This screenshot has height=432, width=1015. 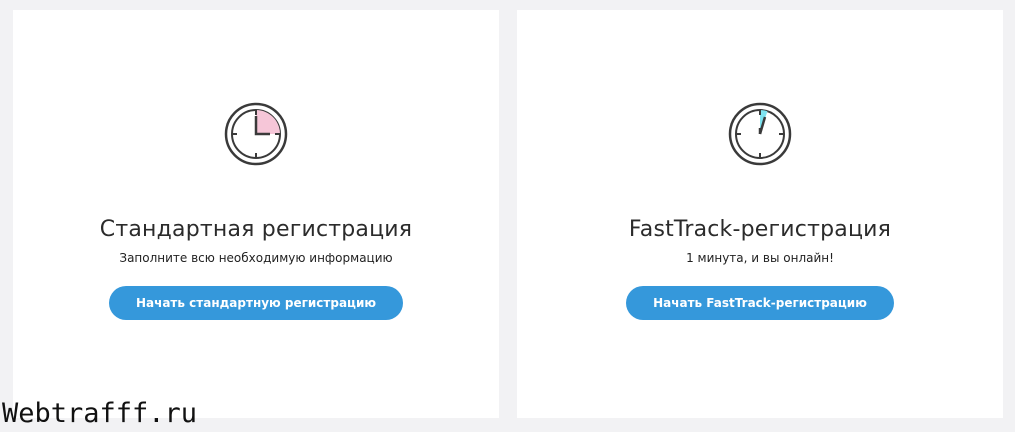 What do you see at coordinates (760, 303) in the screenshot?
I see `start-fasttrack-registration-button: Начать FastTrack-регистрацию` at bounding box center [760, 303].